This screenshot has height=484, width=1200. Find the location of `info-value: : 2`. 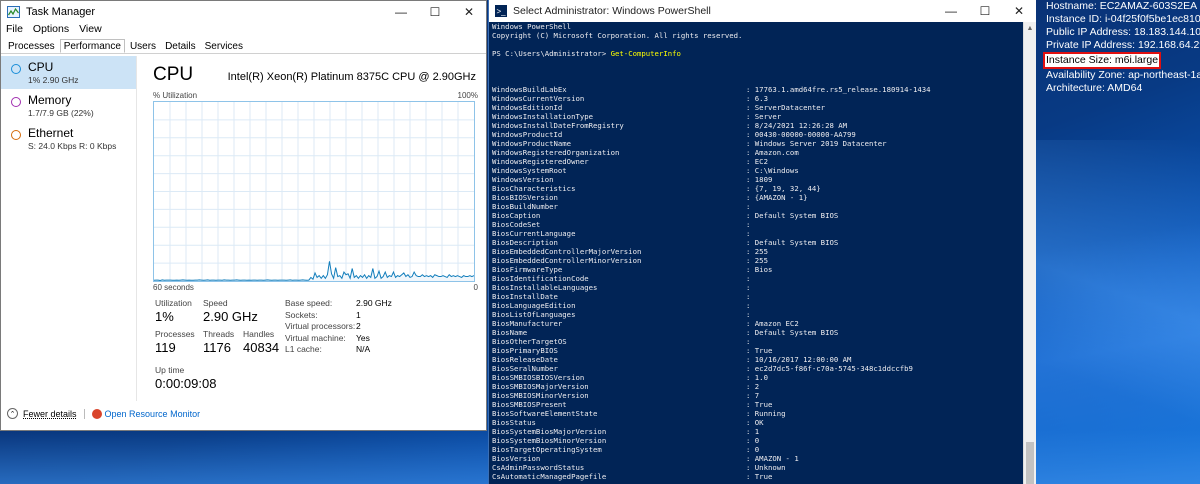

info-value: : 2 is located at coordinates (753, 386).